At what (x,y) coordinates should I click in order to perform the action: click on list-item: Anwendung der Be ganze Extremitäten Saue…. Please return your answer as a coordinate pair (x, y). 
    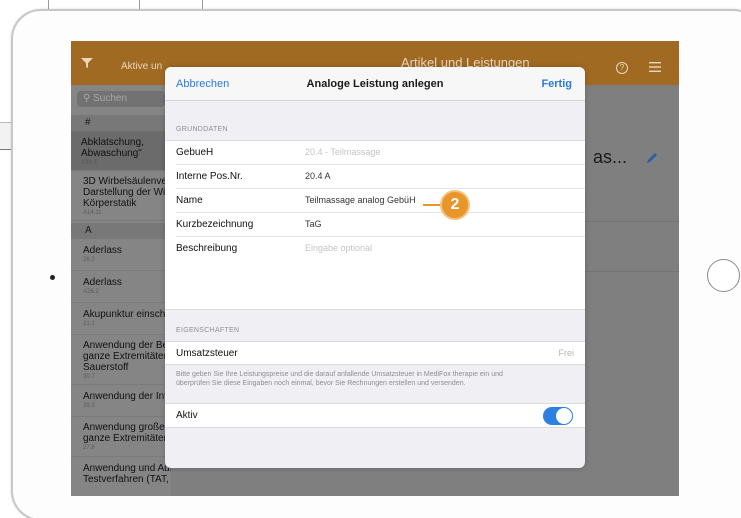
    Looking at the image, I should click on (121, 361).